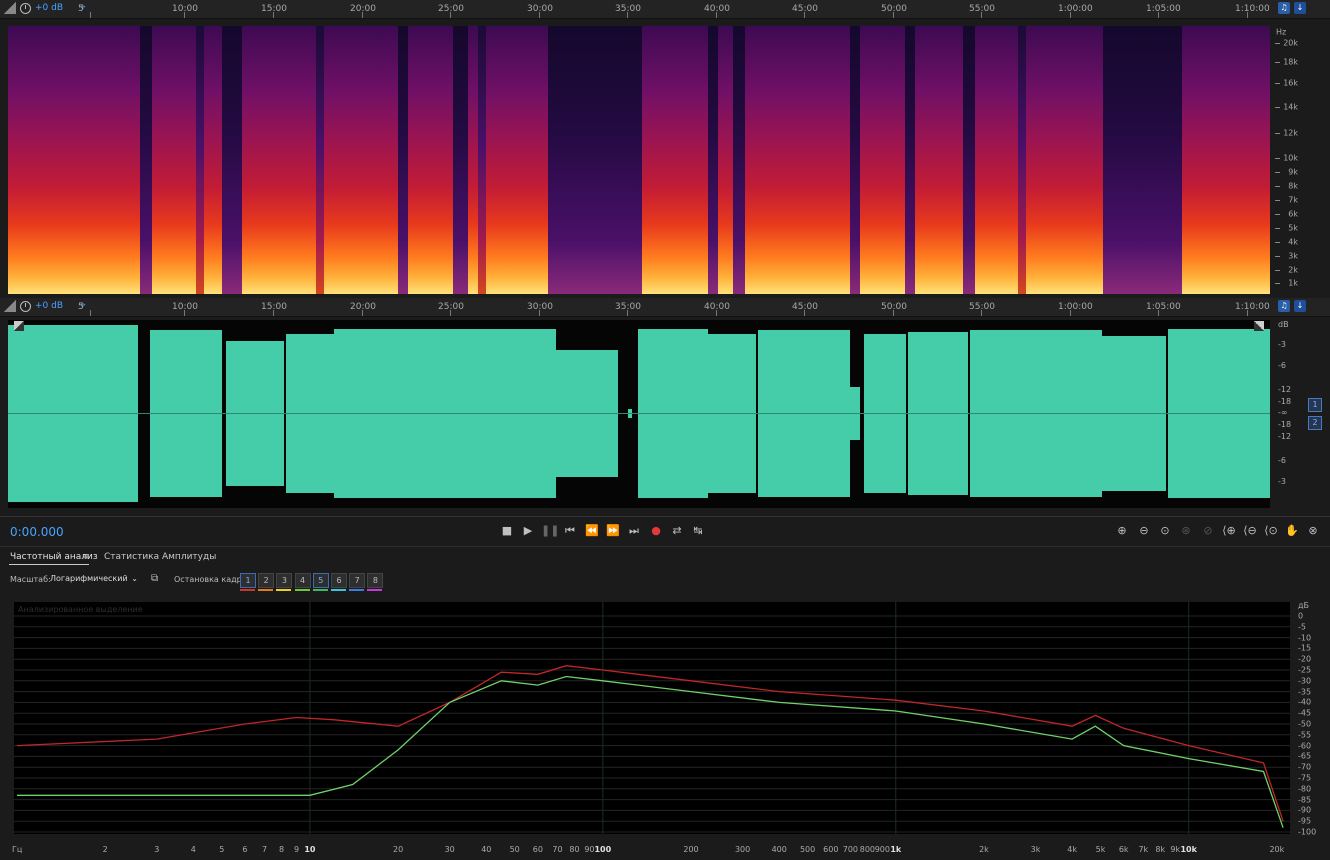 Image resolution: width=1330 pixels, height=860 pixels. I want to click on scale-dropdown: Логарифмический ⌄, so click(95, 579).